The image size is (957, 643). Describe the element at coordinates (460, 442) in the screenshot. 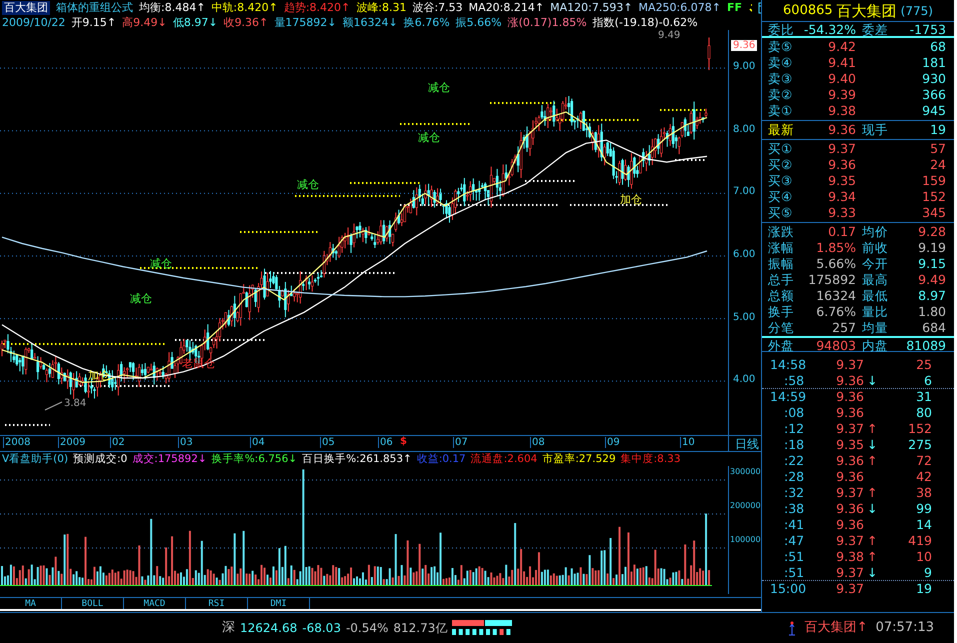

I see `time-axis-label: 07` at that location.